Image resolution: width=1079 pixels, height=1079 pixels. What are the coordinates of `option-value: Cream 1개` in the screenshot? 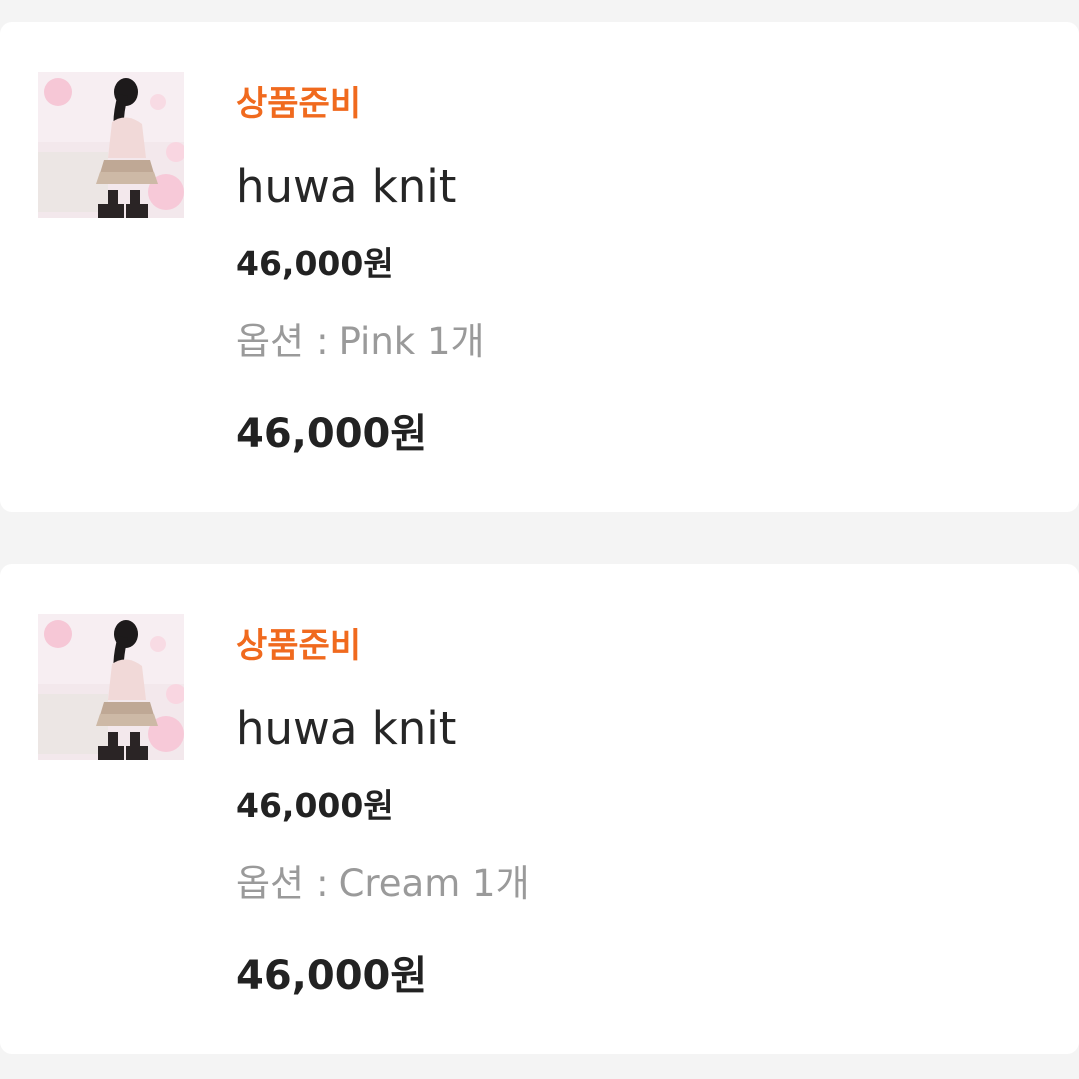 It's located at (434, 883).